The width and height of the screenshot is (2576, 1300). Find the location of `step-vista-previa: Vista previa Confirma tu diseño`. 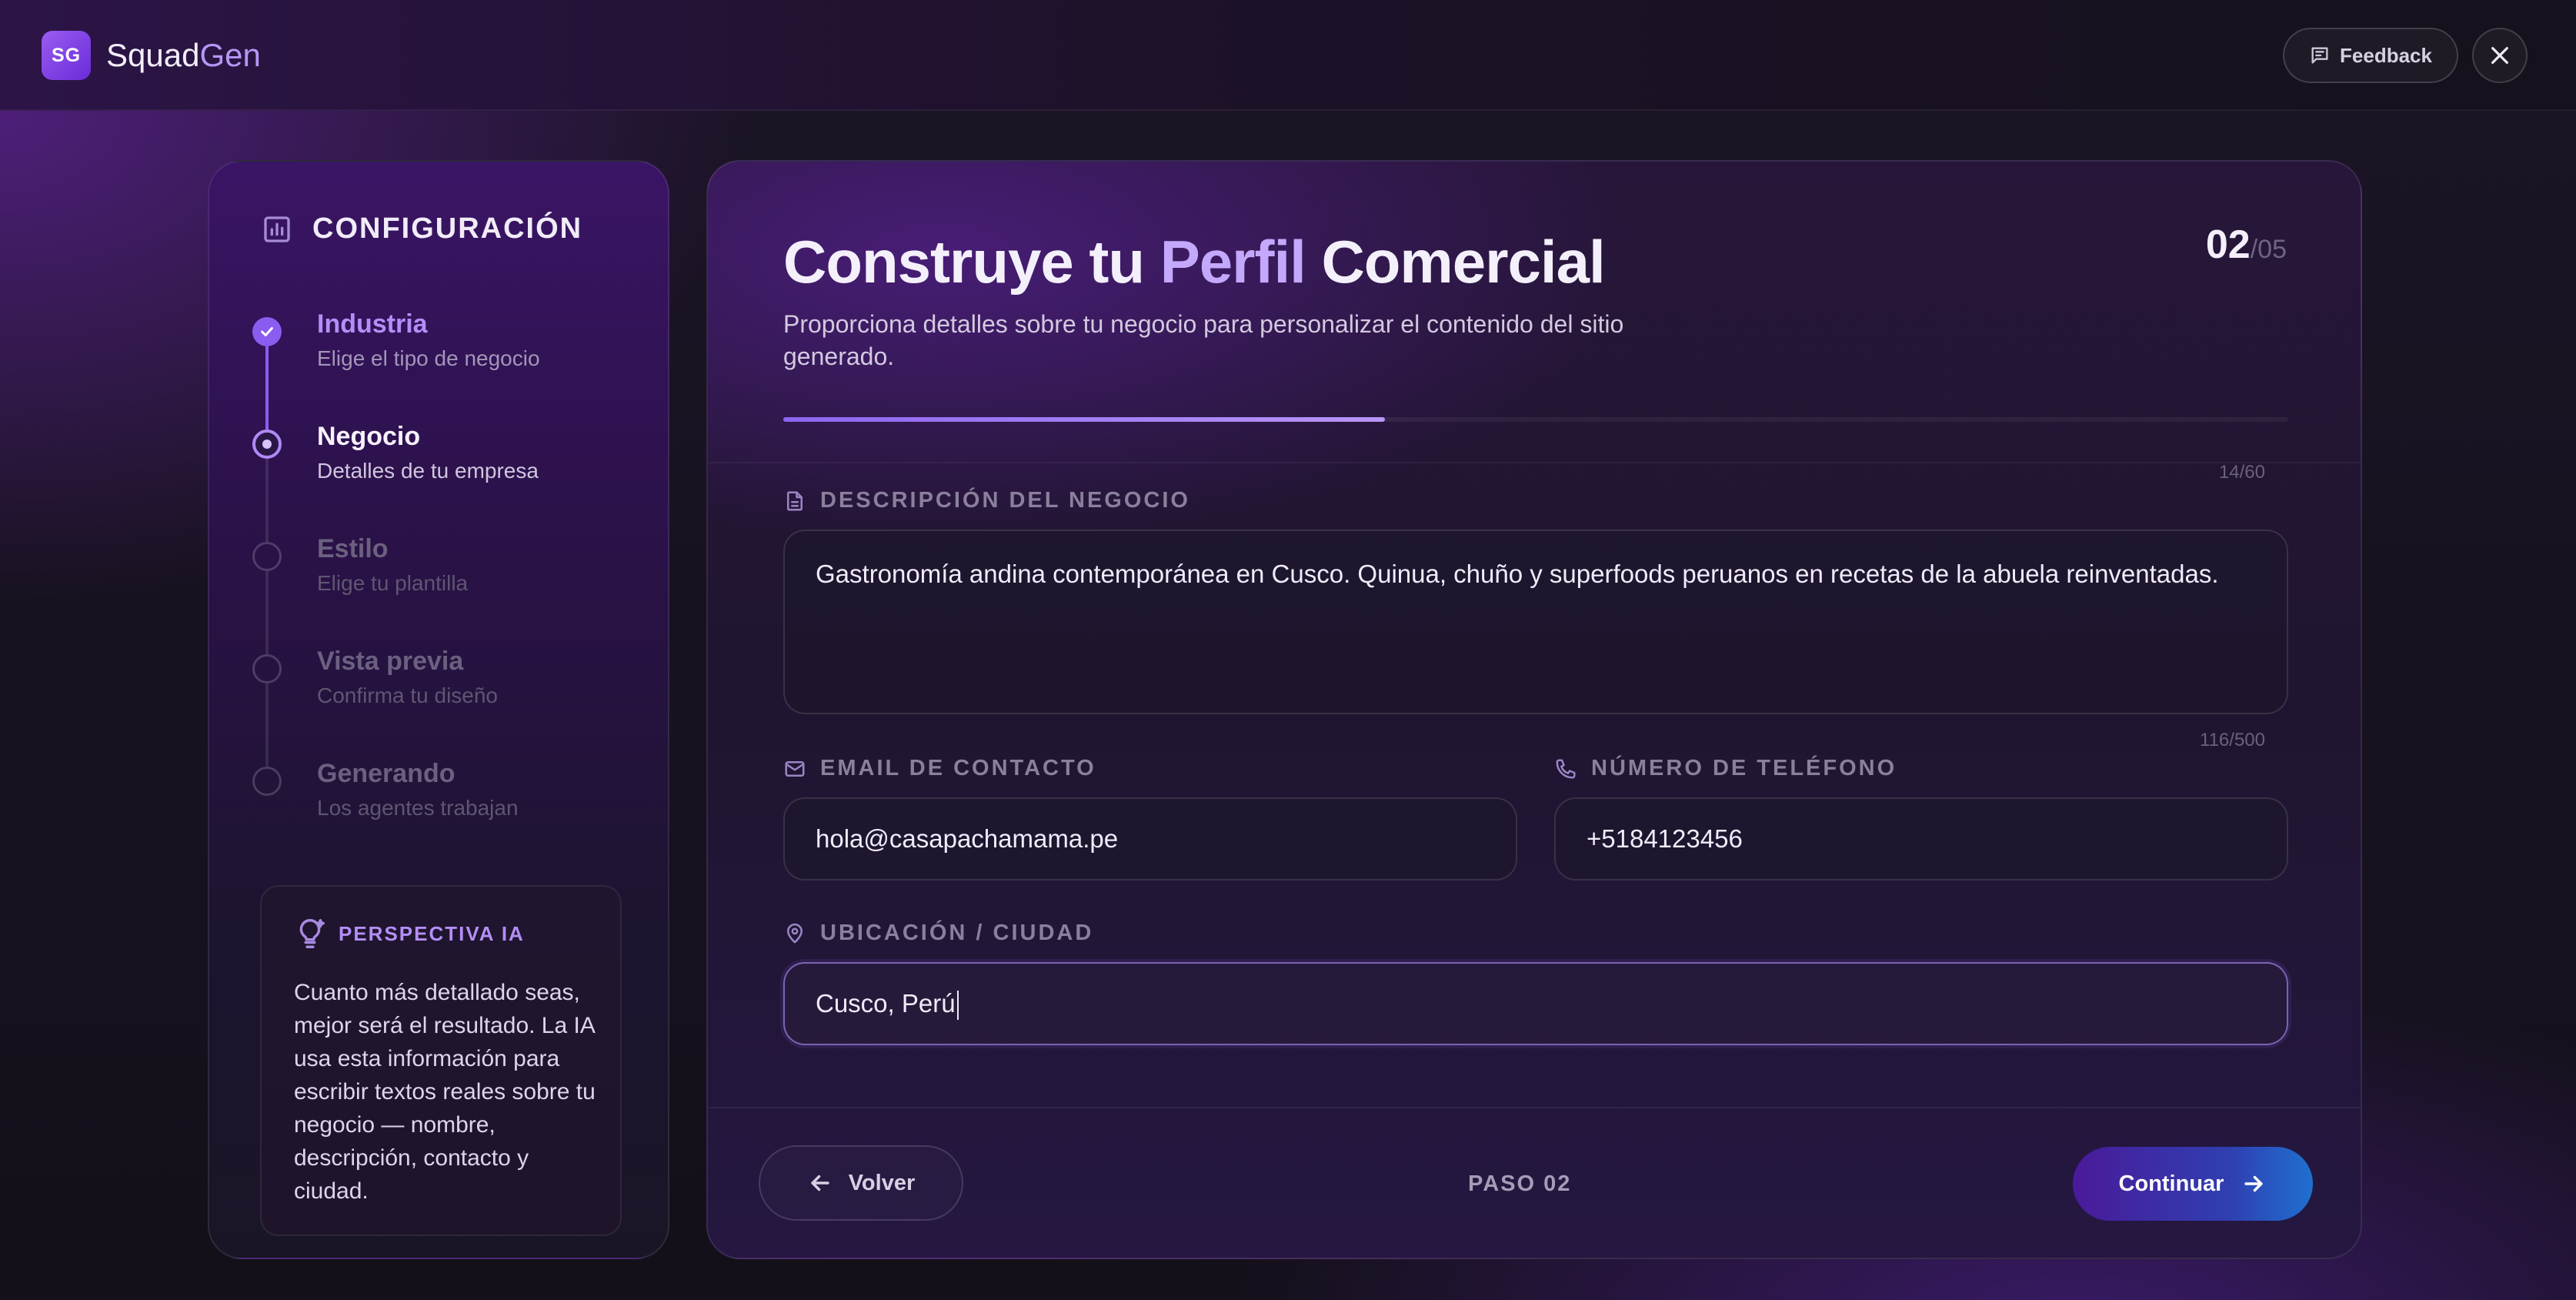

step-vista-previa: Vista previa Confirma tu diseño is located at coordinates (444, 687).